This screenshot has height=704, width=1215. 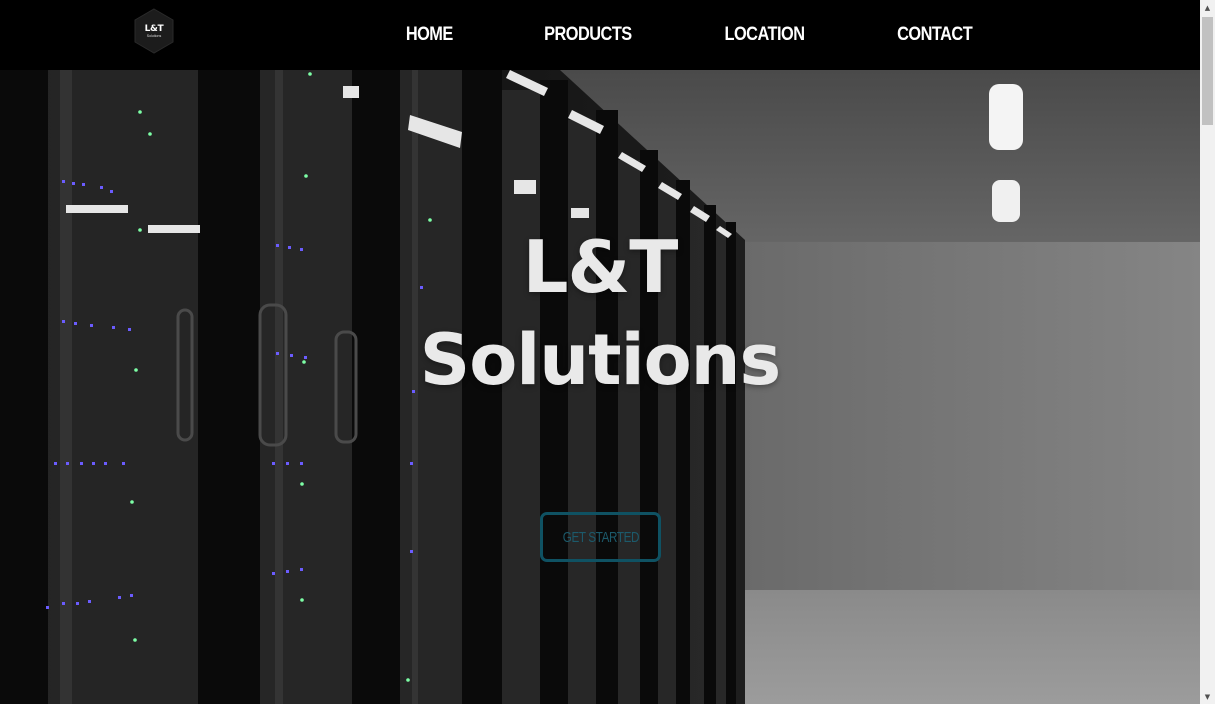 What do you see at coordinates (600, 360) in the screenshot?
I see `hero-title-line2: Solutions` at bounding box center [600, 360].